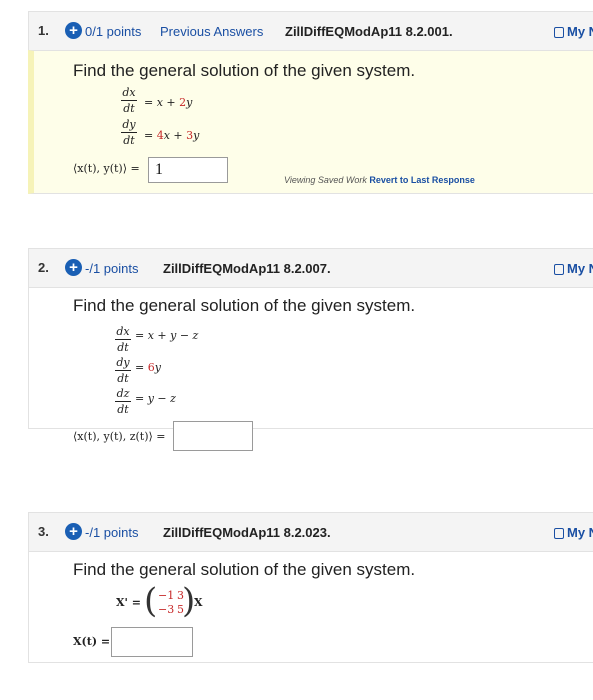  I want to click on eq-expr: = y − z, so click(155, 398).